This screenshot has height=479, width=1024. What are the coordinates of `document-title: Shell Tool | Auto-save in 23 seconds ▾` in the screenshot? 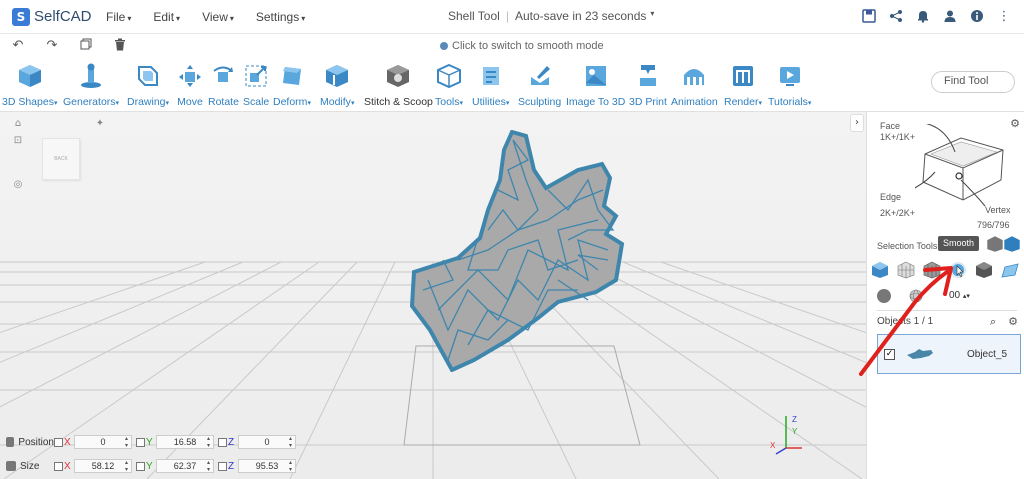 It's located at (551, 16).